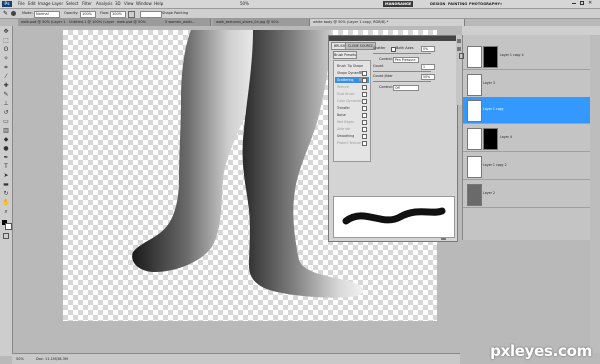 The image size is (600, 364). Describe the element at coordinates (489, 193) in the screenshot. I see `layer-name: Layer 2` at that location.